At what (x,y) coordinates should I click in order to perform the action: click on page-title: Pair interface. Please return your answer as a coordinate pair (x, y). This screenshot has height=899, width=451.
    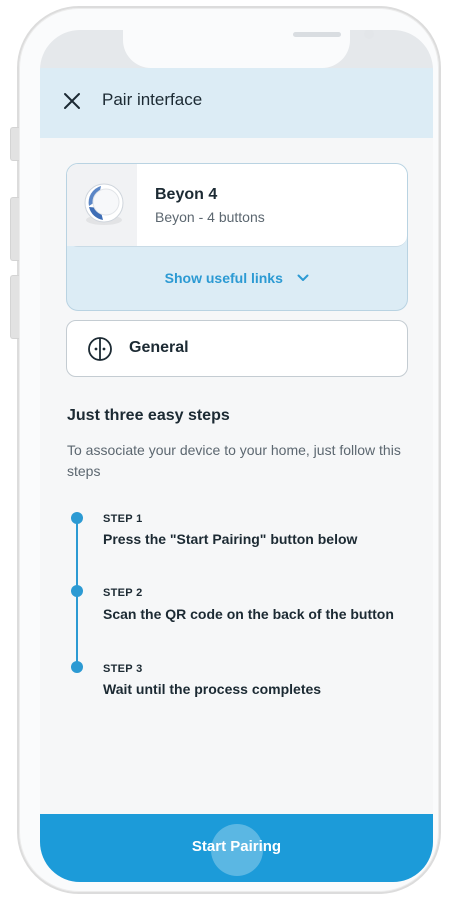
    Looking at the image, I should click on (152, 99).